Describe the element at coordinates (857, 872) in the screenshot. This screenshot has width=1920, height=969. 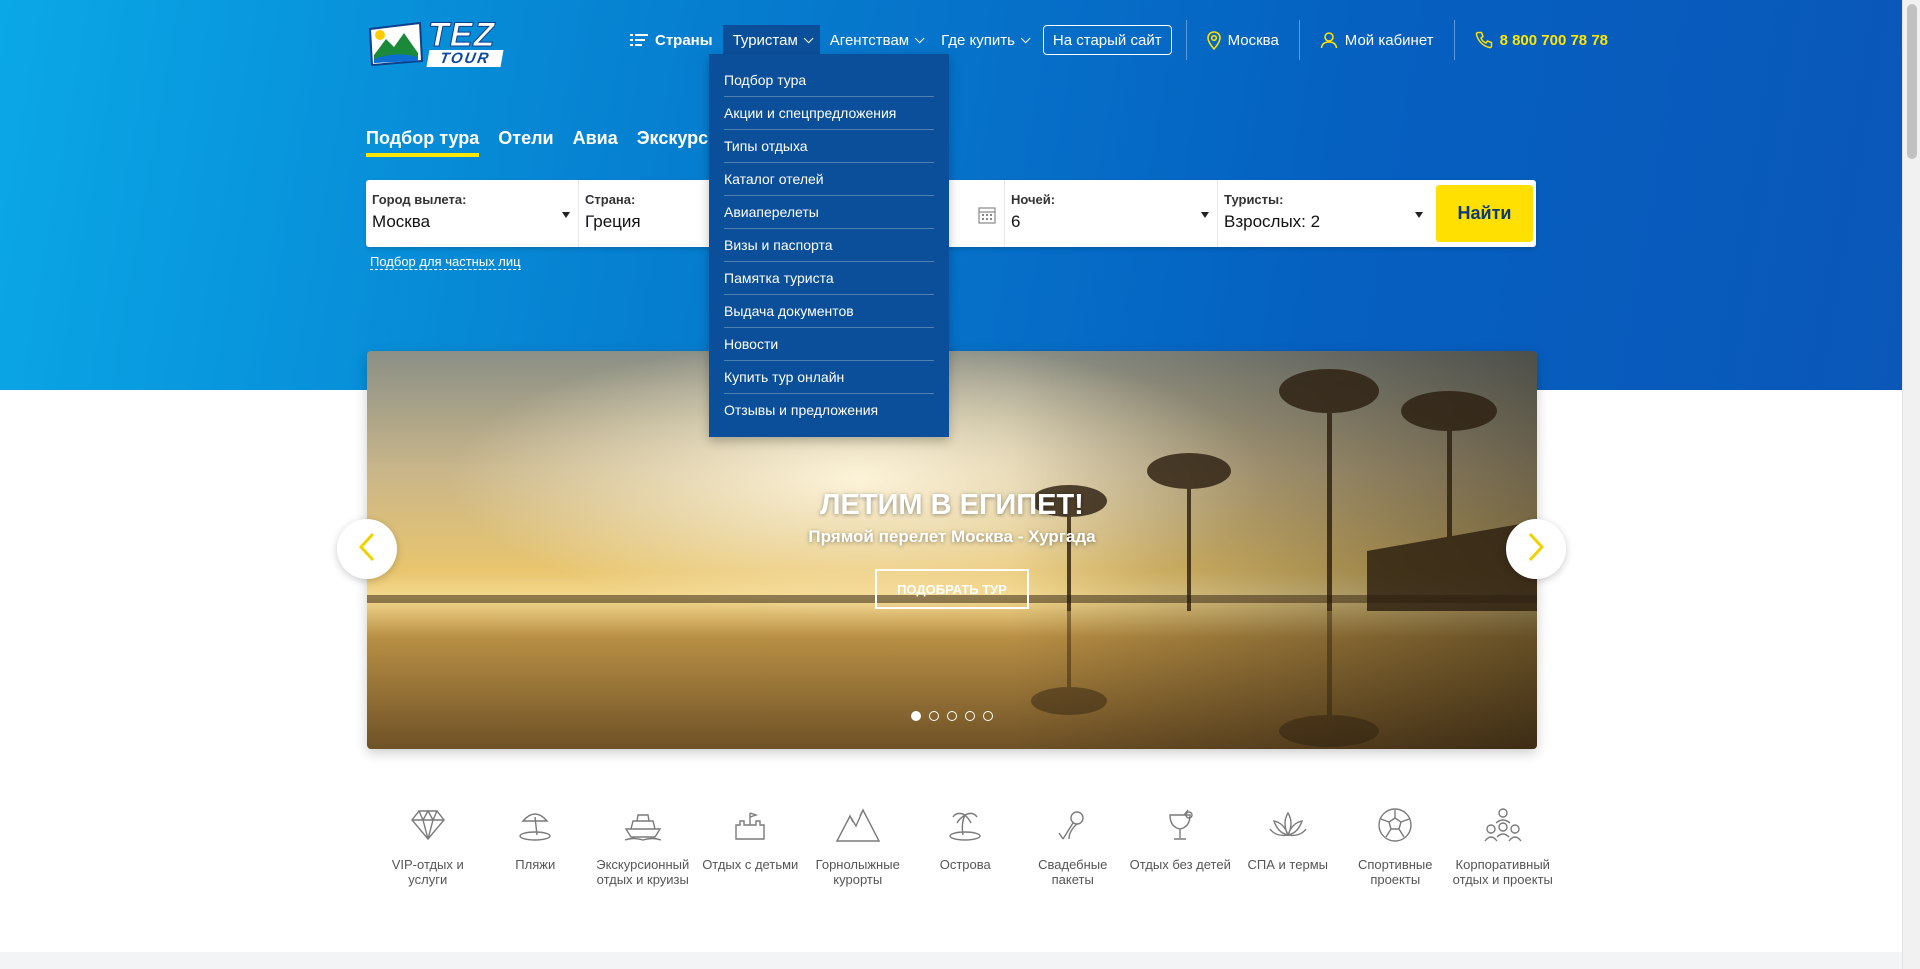
I see `category-label: Горнолыжные курорты` at that location.